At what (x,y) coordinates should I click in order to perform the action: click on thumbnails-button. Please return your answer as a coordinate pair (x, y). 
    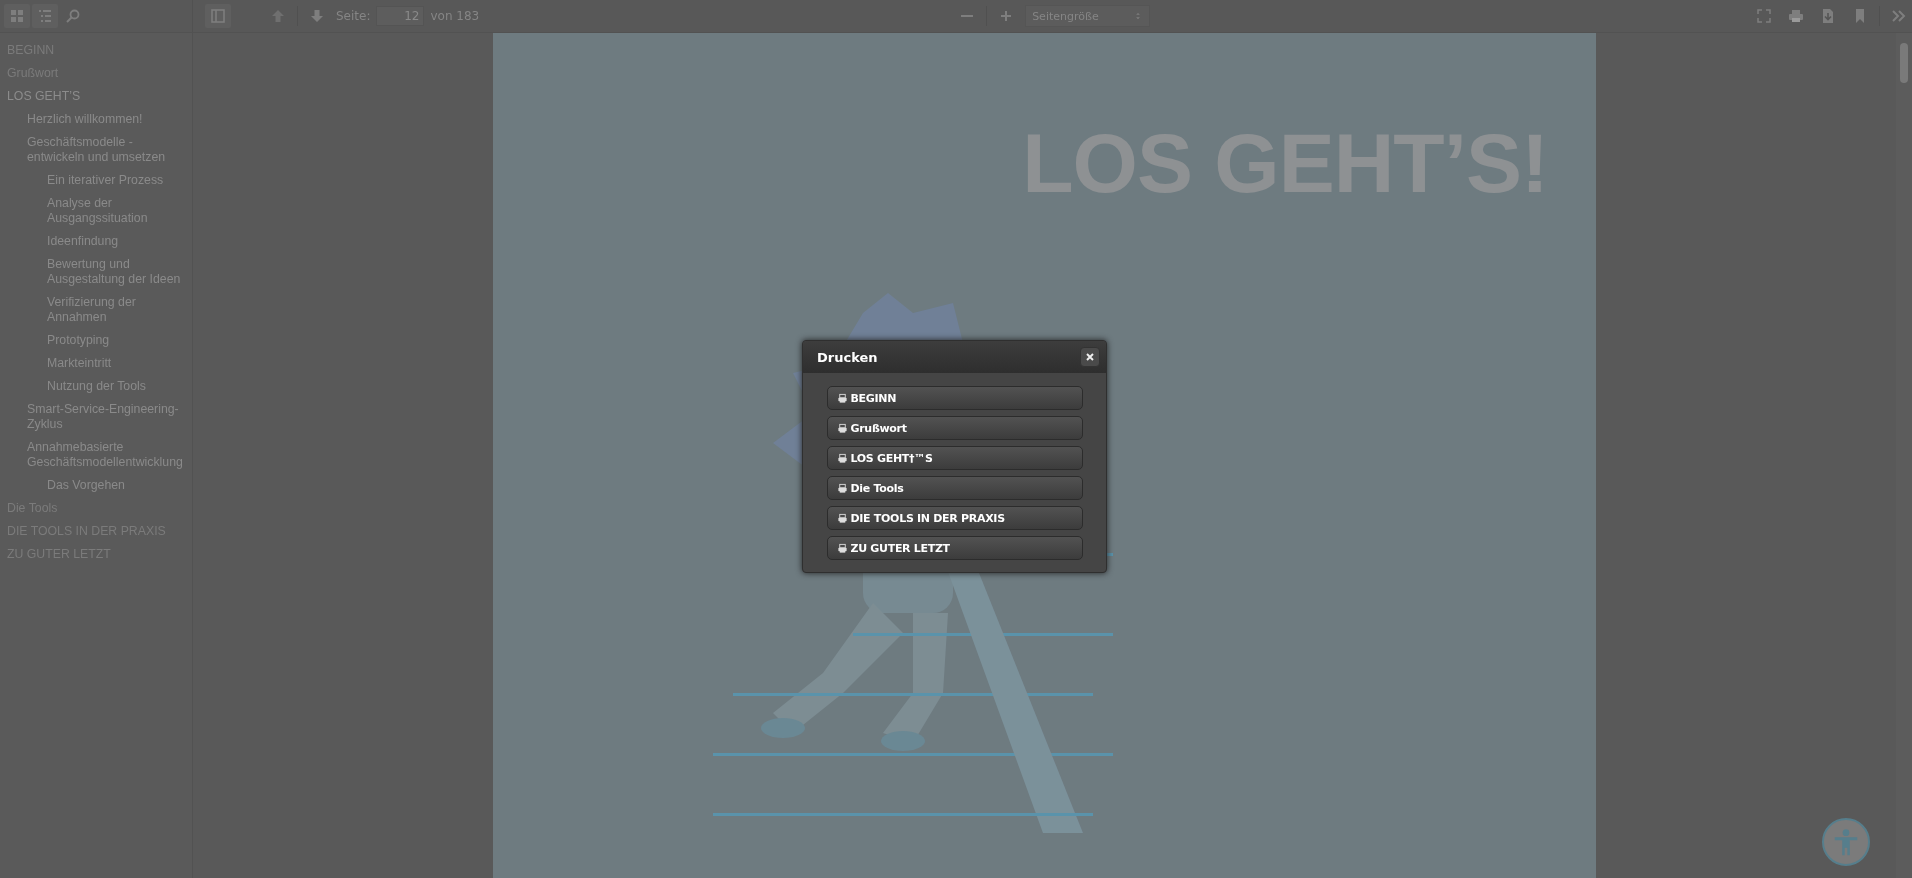
    Looking at the image, I should click on (17, 16).